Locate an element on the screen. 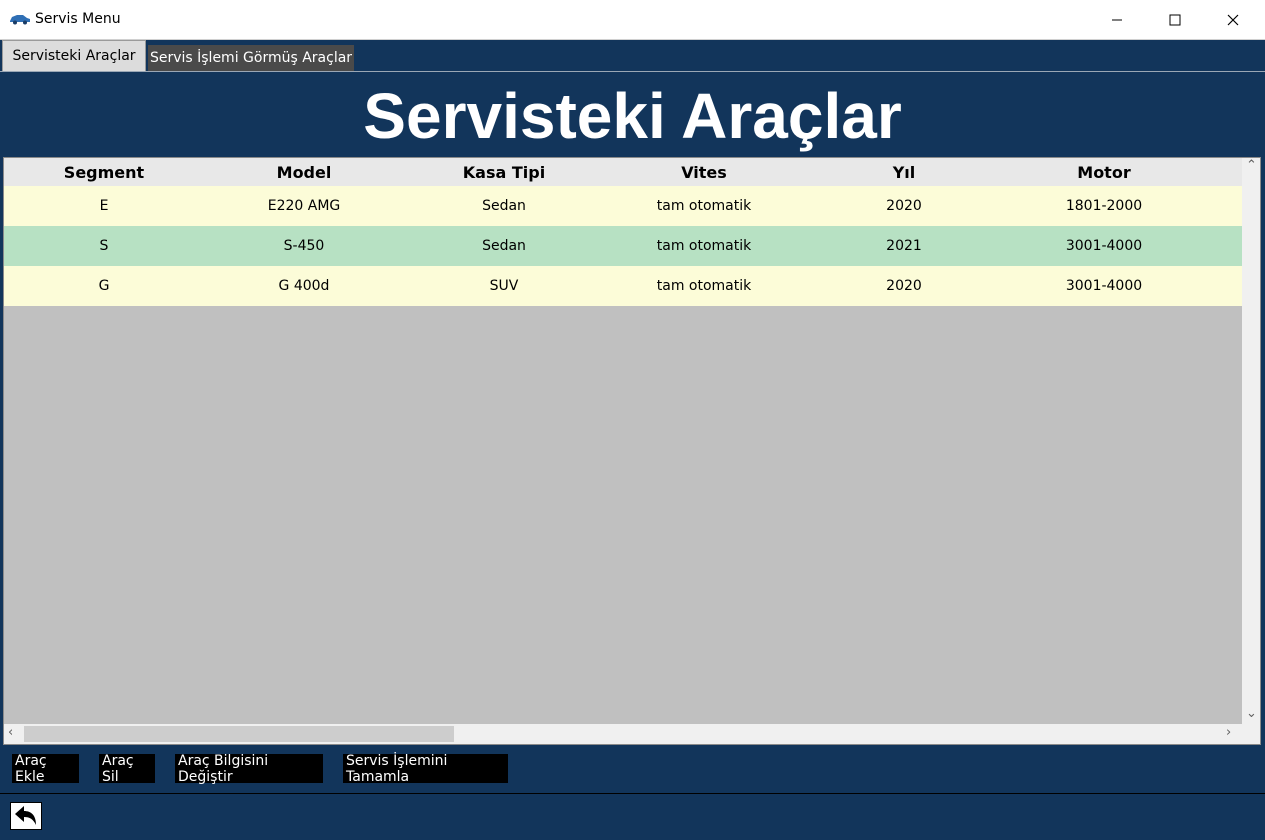  close-icon is located at coordinates (1233, 19).